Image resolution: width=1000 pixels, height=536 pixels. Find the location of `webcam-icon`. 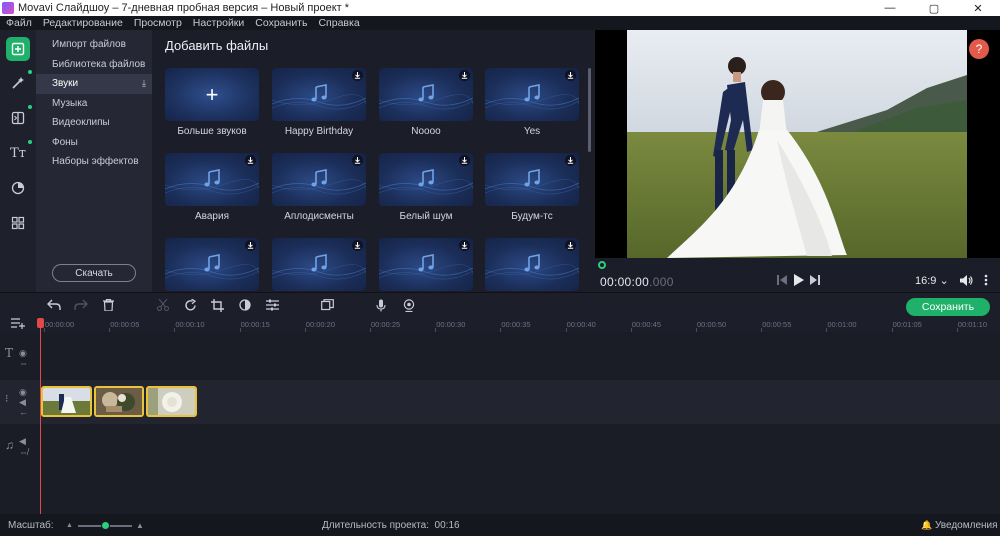

webcam-icon is located at coordinates (409, 305).